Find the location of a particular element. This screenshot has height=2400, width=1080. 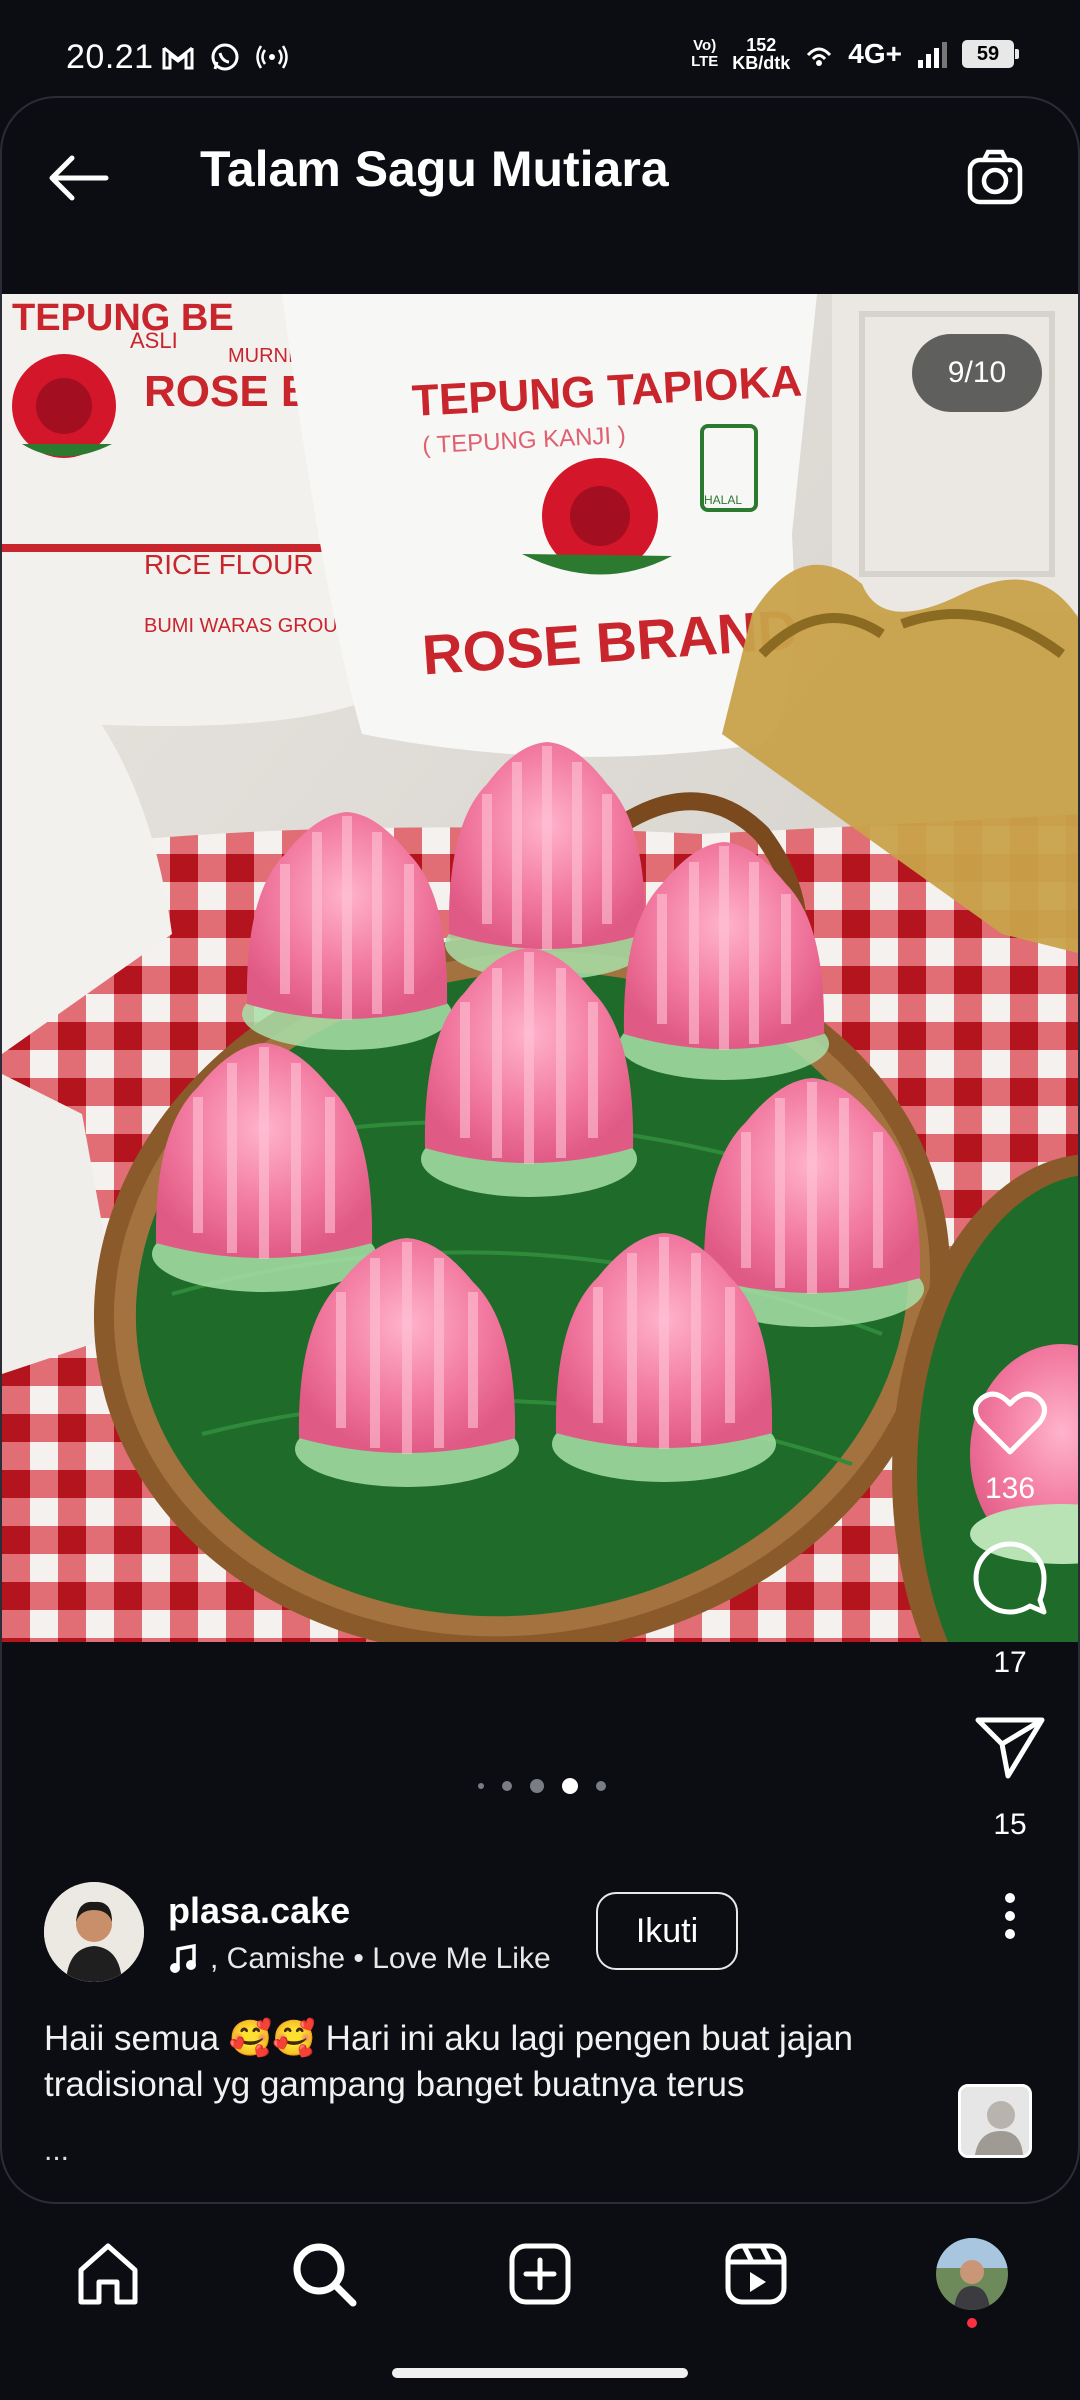

author-username: plasa.cake is located at coordinates (259, 1911).